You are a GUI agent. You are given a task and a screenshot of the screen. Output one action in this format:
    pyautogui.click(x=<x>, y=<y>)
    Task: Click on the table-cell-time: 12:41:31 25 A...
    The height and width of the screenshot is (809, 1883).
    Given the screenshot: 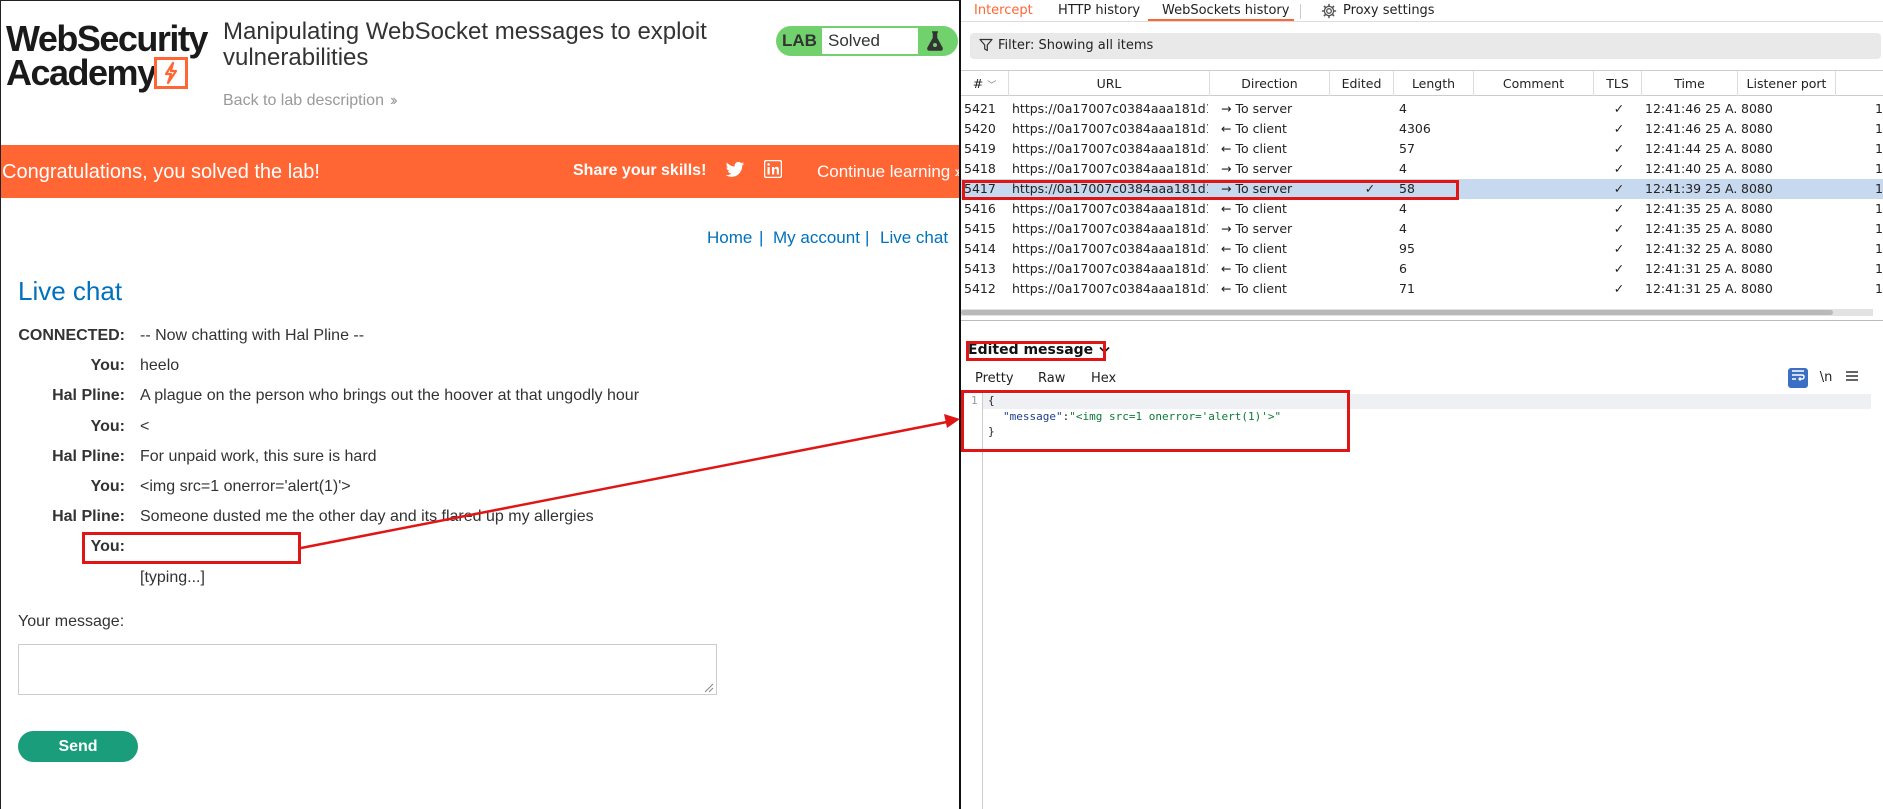 What is the action you would take?
    pyautogui.click(x=1691, y=288)
    